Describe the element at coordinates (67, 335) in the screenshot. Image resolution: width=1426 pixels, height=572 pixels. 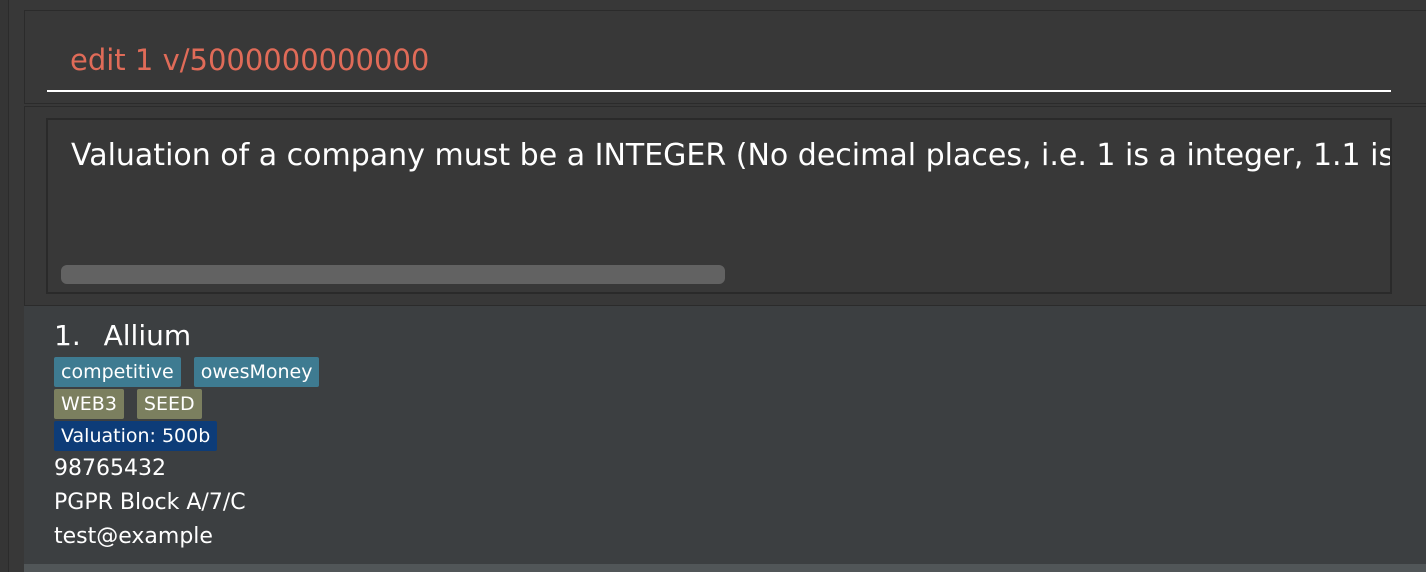
I see `company-index: 1.` at that location.